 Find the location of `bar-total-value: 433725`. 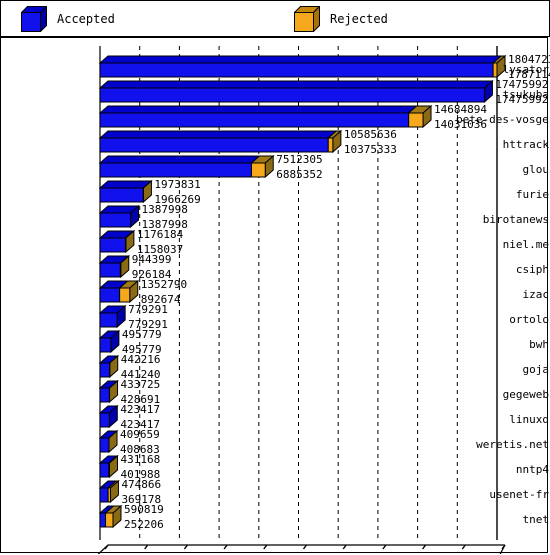

bar-total-value: 433725 is located at coordinates (140, 384).